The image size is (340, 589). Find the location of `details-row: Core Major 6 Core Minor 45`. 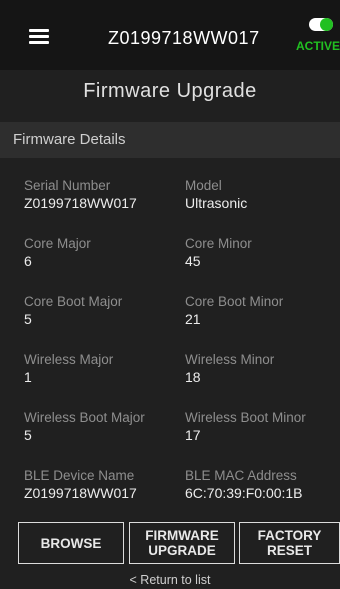

details-row: Core Major 6 Core Minor 45 is located at coordinates (170, 265).